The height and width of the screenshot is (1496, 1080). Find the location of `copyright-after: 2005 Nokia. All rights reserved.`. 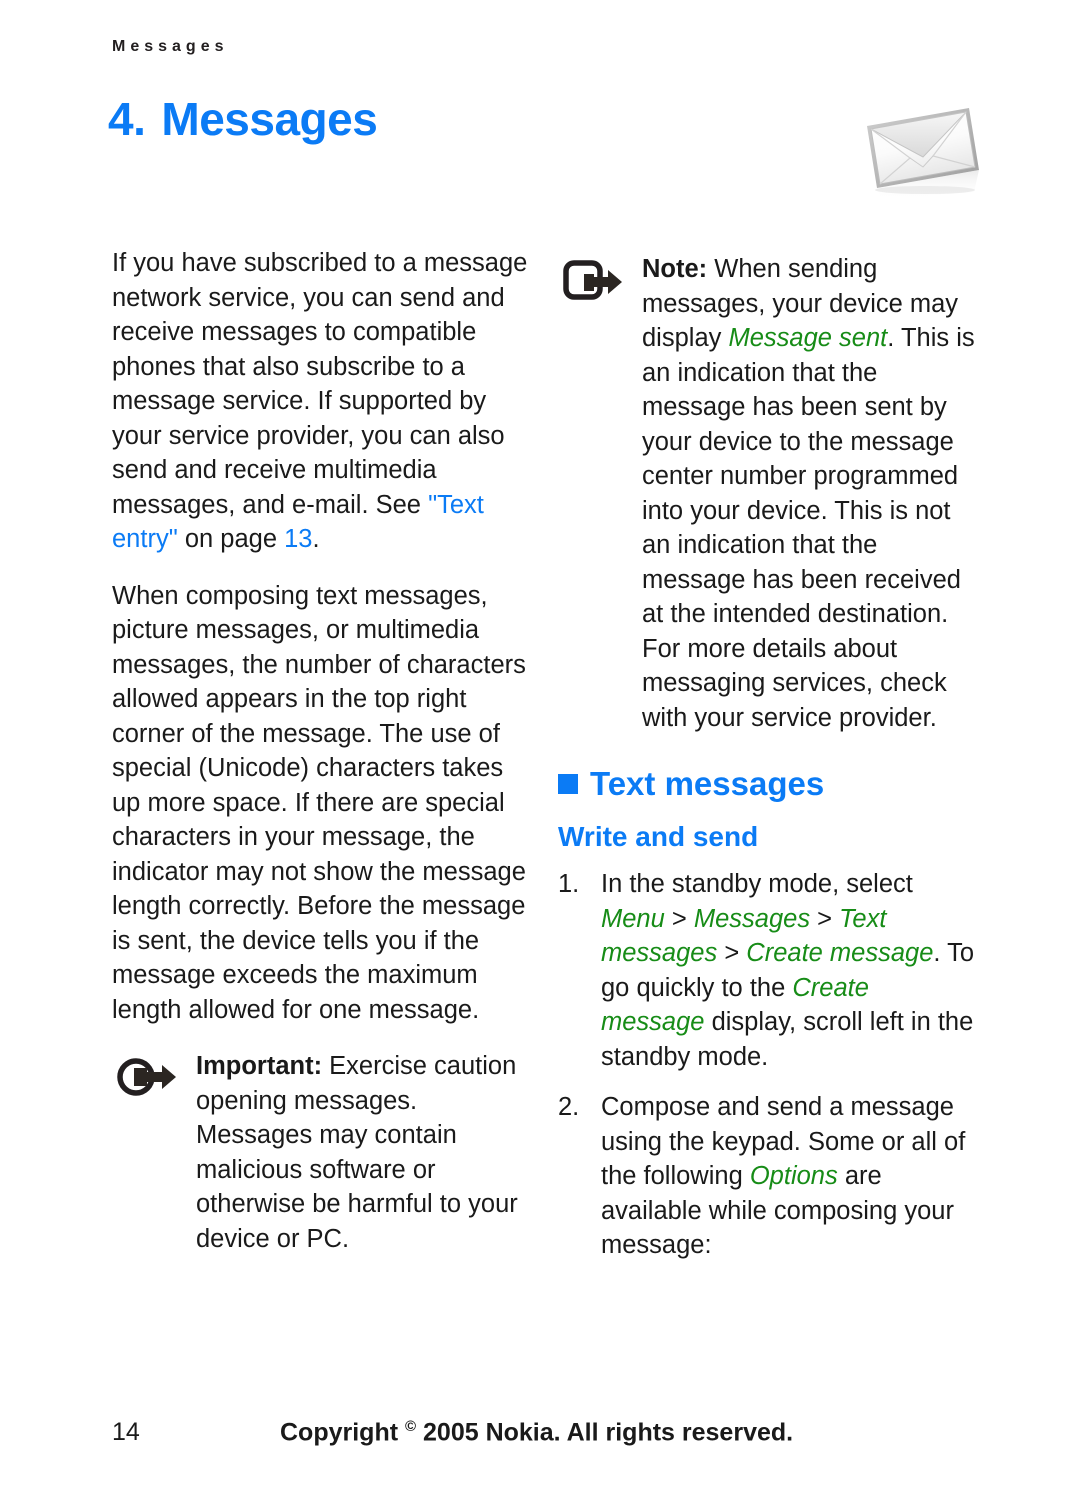

copyright-after: 2005 Nokia. All rights reserved. is located at coordinates (605, 1432).